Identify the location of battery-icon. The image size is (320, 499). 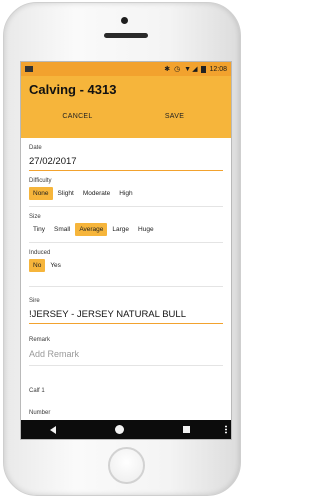
(204, 69).